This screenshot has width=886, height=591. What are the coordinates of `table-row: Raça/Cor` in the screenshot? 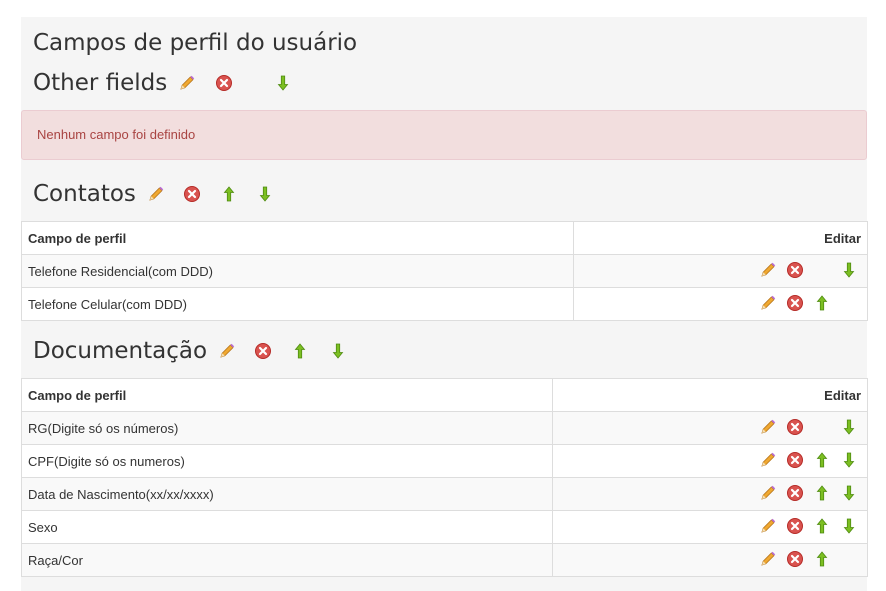 It's located at (444, 560).